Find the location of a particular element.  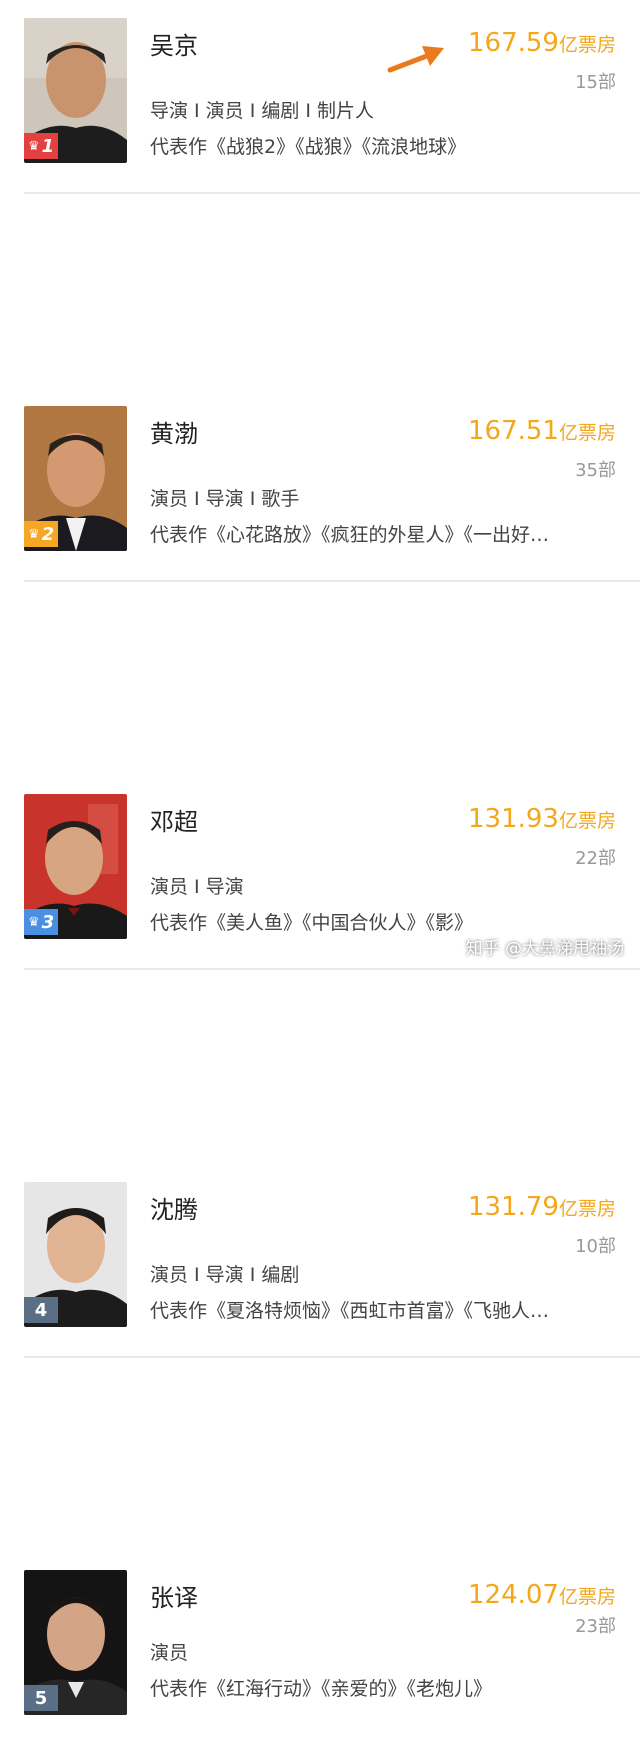

representative-works: 代表作《战狼2》《战狼》《流浪地球》 is located at coordinates (308, 147).